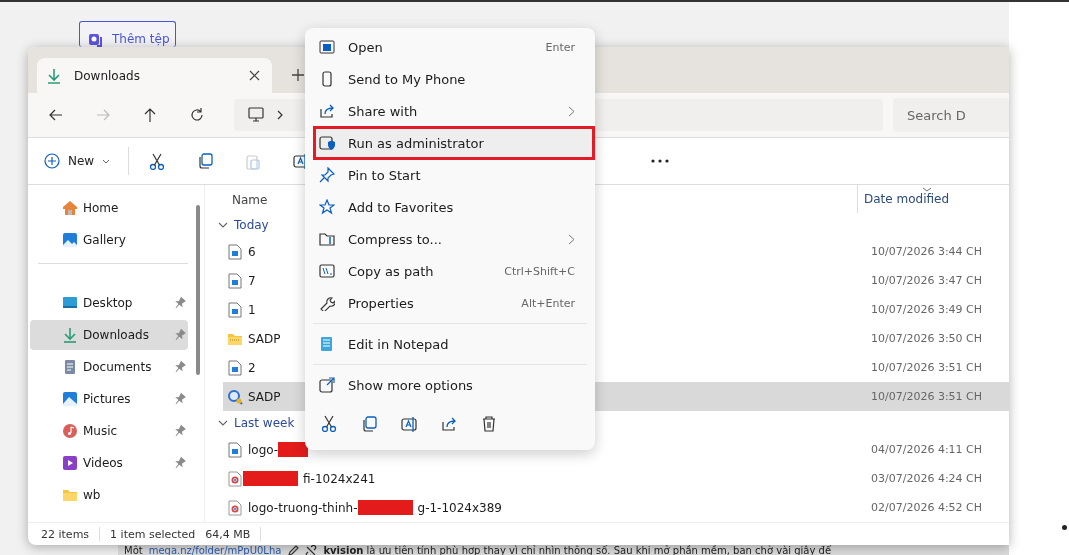  What do you see at coordinates (927, 252) in the screenshot?
I see `date-cell-text: 10/07/2026 3:44 CH` at bounding box center [927, 252].